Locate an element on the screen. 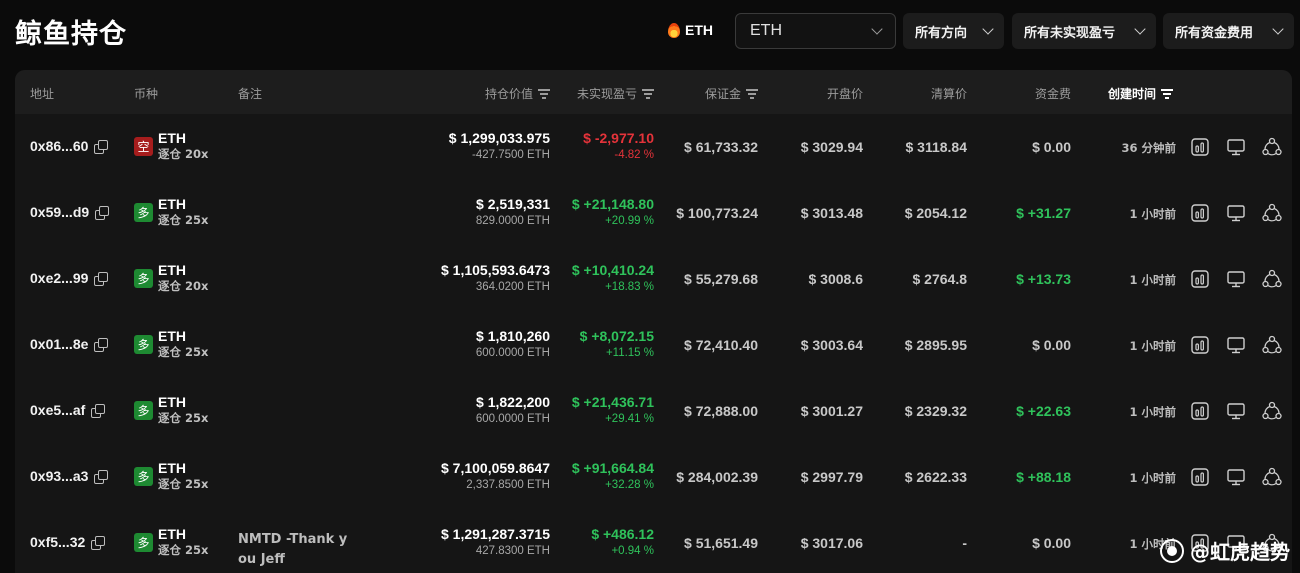  address-cell: 0x01...8e is located at coordinates (69, 344).